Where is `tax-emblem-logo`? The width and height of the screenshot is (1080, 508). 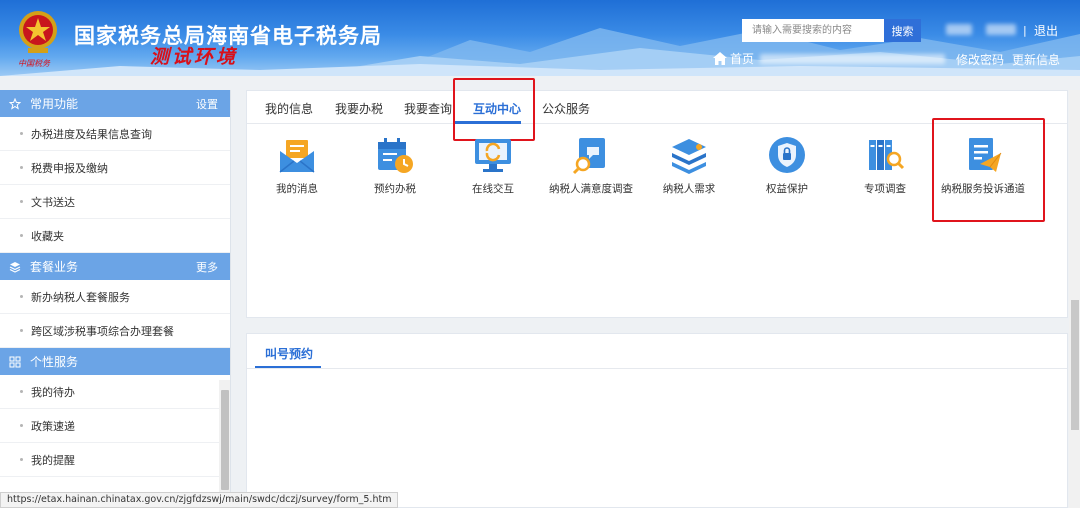 tax-emblem-logo is located at coordinates (38, 32).